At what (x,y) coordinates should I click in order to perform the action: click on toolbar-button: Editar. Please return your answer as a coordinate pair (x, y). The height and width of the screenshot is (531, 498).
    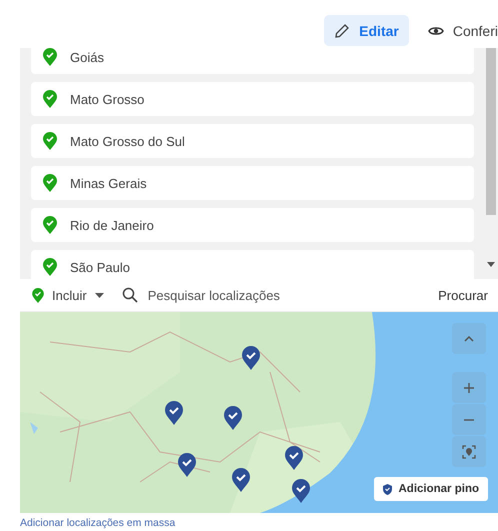
    Looking at the image, I should click on (366, 30).